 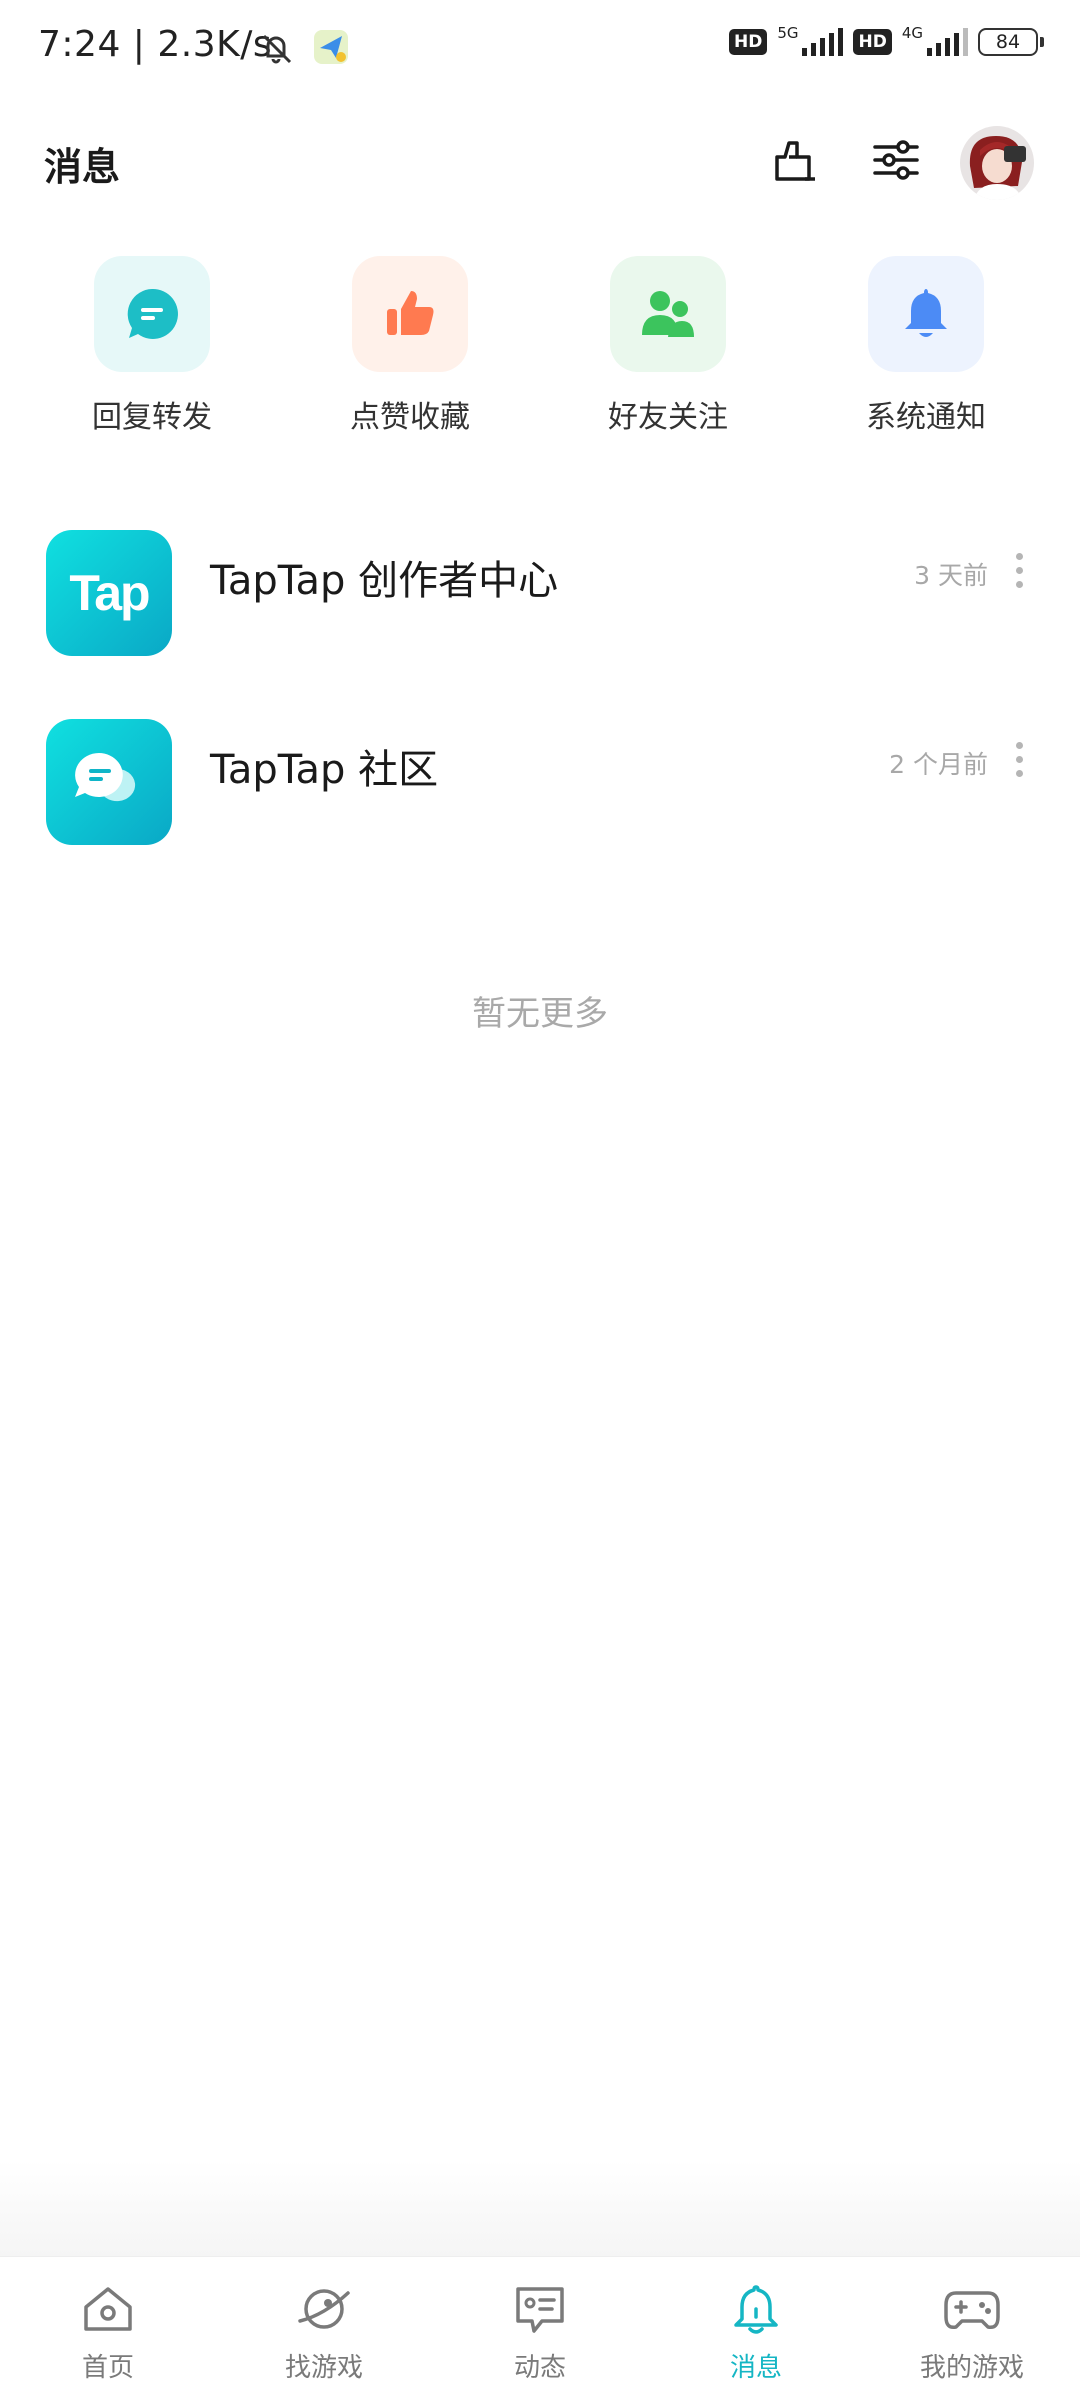 I want to click on tab-label: 动态, so click(x=539, y=2368).